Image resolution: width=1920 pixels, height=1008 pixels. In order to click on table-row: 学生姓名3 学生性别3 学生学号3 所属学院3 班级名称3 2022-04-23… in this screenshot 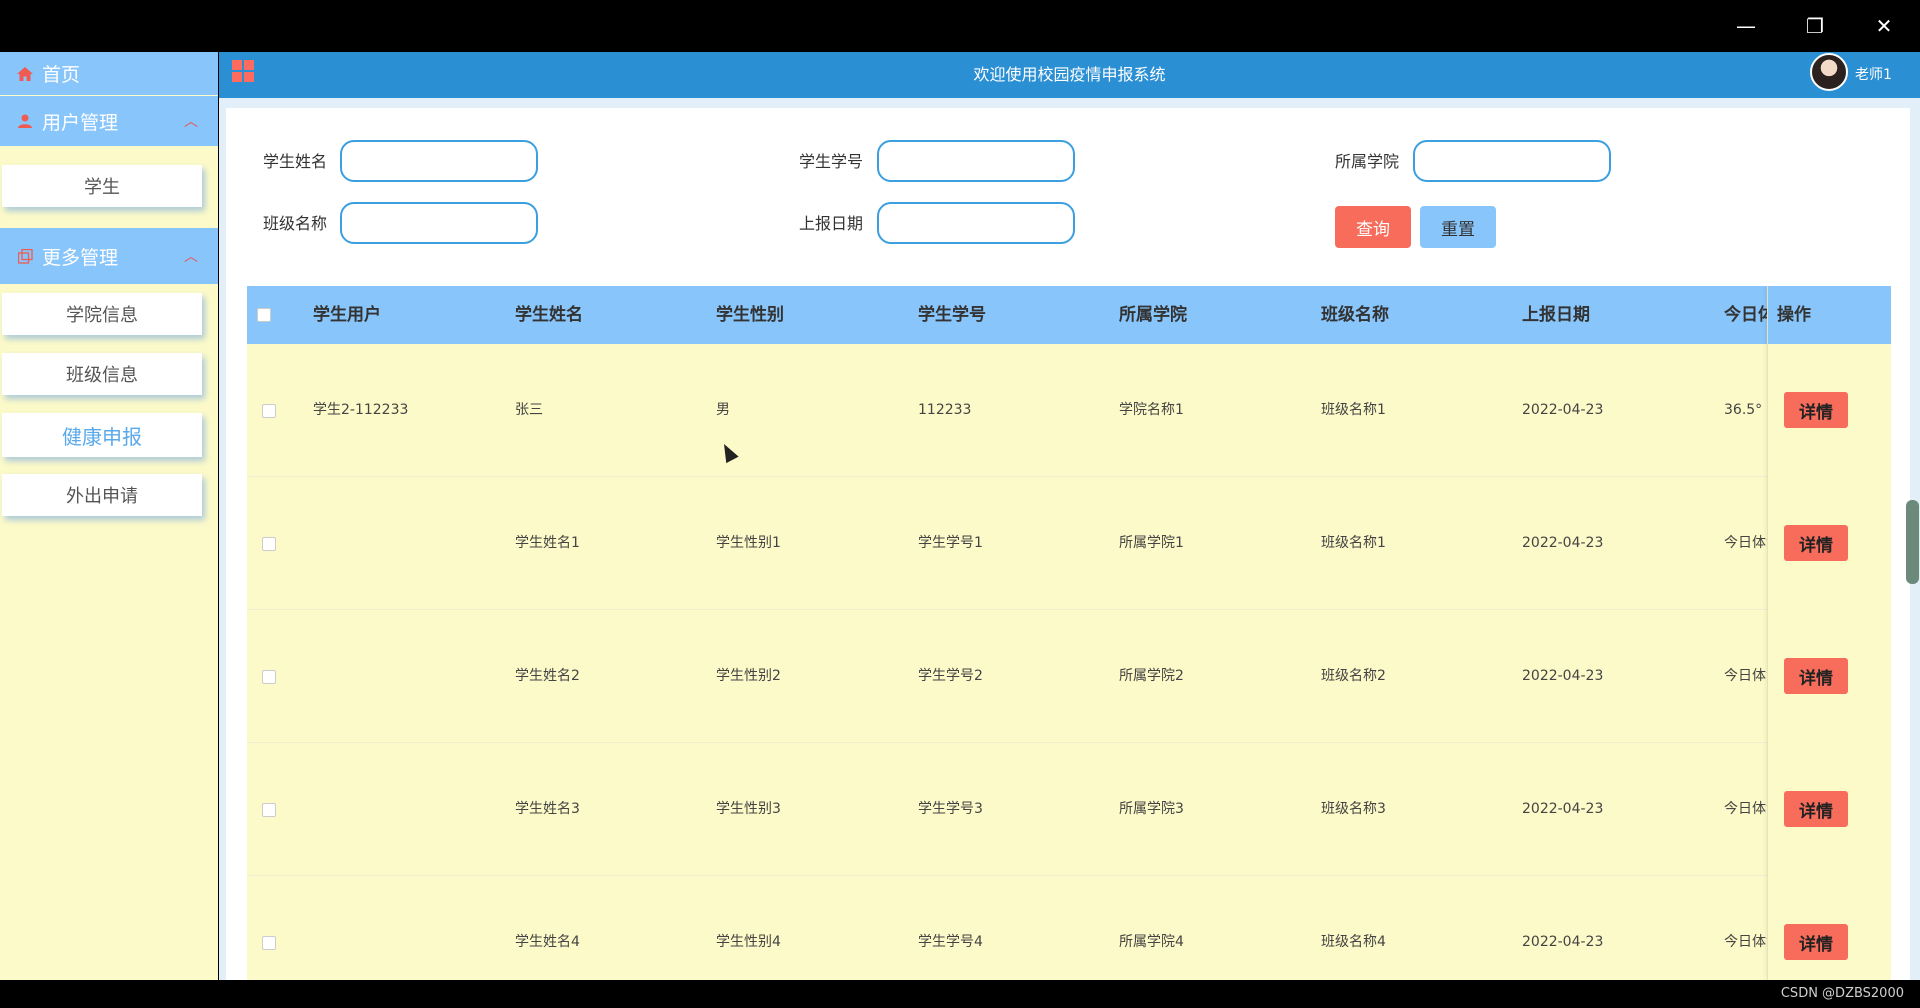, I will do `click(1069, 809)`.